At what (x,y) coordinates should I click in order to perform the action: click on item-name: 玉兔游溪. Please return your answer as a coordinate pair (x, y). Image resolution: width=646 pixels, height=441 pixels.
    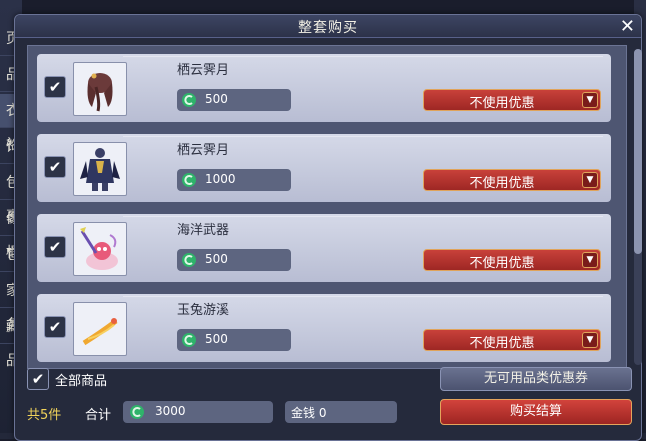
    Looking at the image, I should click on (203, 310).